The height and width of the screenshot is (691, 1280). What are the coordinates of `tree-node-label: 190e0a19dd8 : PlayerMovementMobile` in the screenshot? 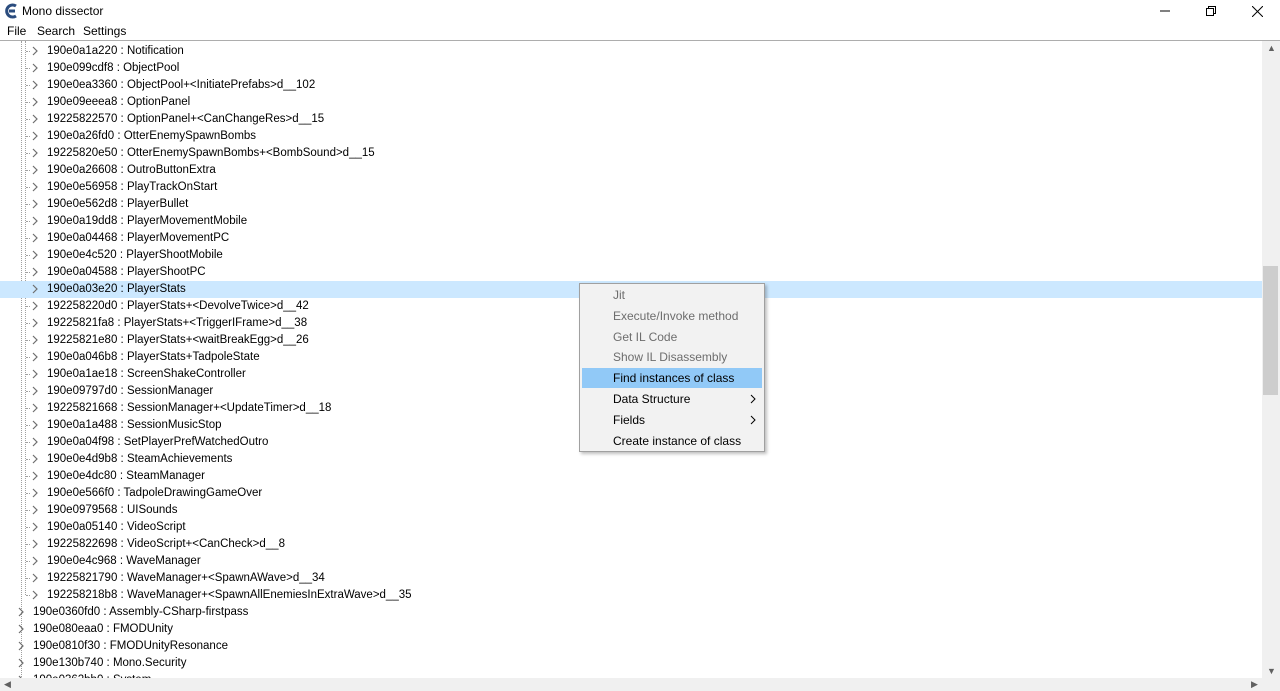 It's located at (147, 221).